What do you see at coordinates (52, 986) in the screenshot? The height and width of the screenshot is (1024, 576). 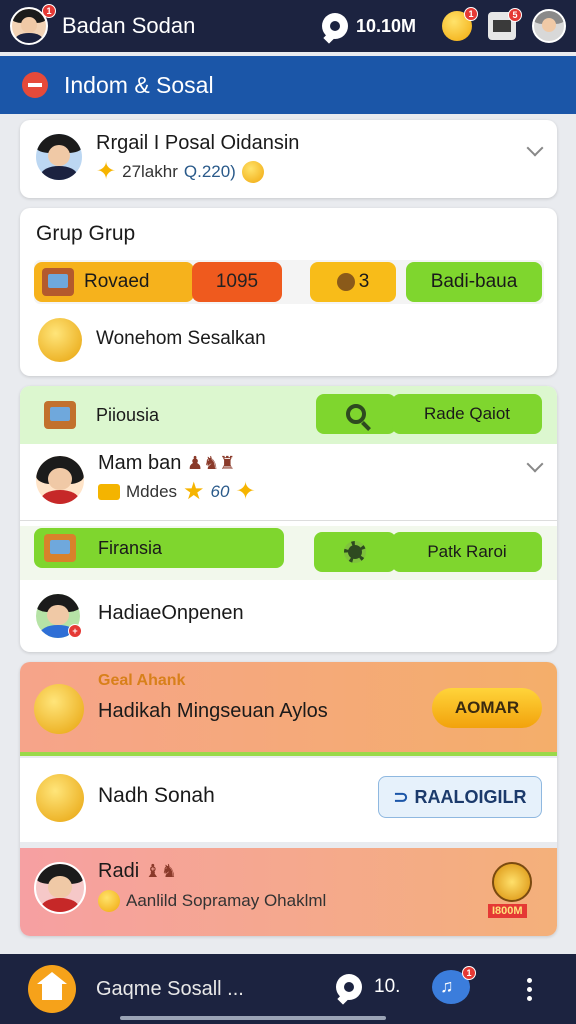 I see `home-icon` at bounding box center [52, 986].